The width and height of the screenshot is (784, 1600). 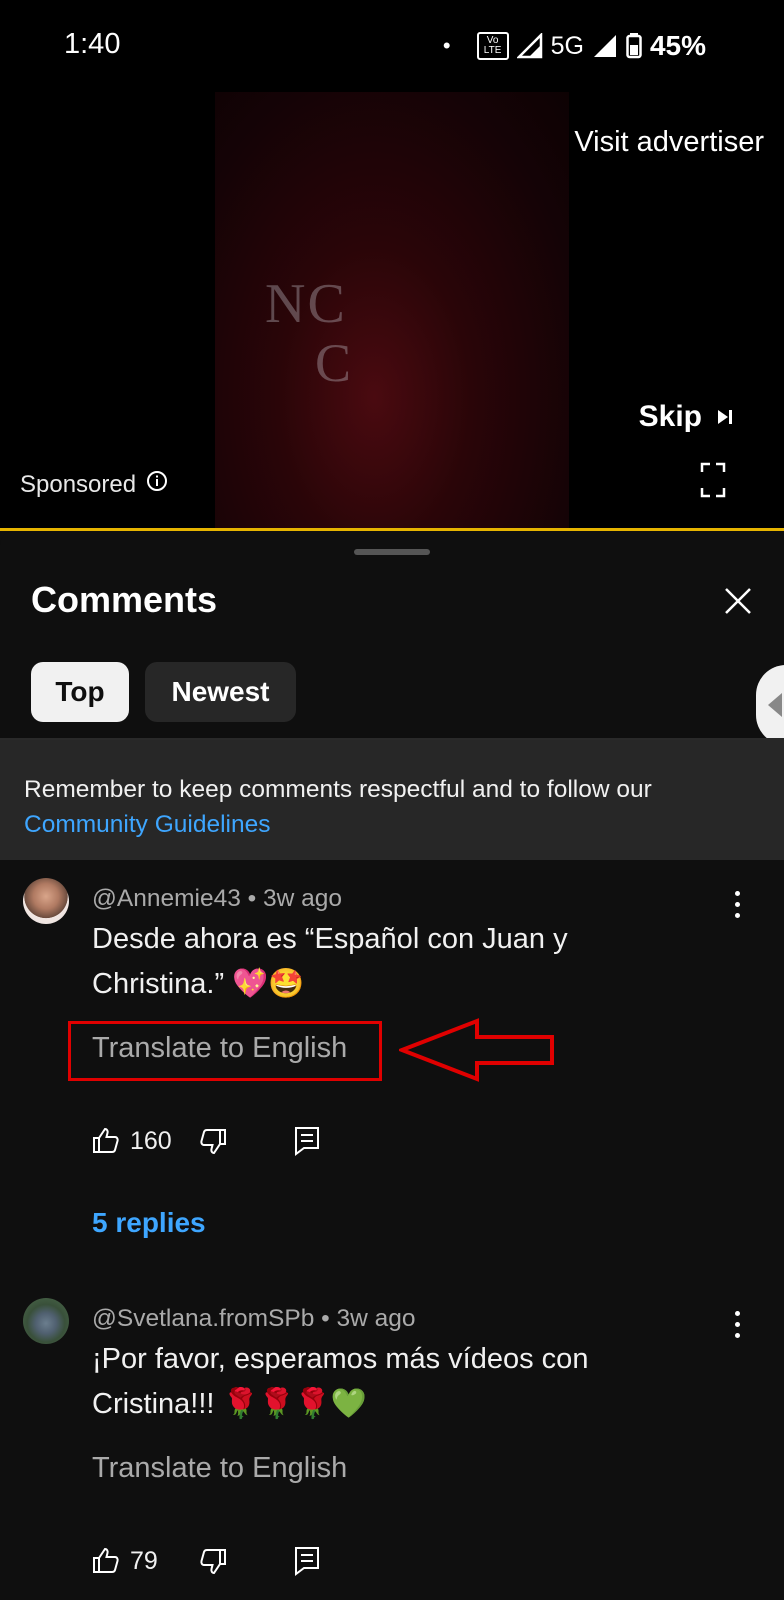 I want to click on comment-meta: @Annemie43 • 3w ago, so click(x=217, y=898).